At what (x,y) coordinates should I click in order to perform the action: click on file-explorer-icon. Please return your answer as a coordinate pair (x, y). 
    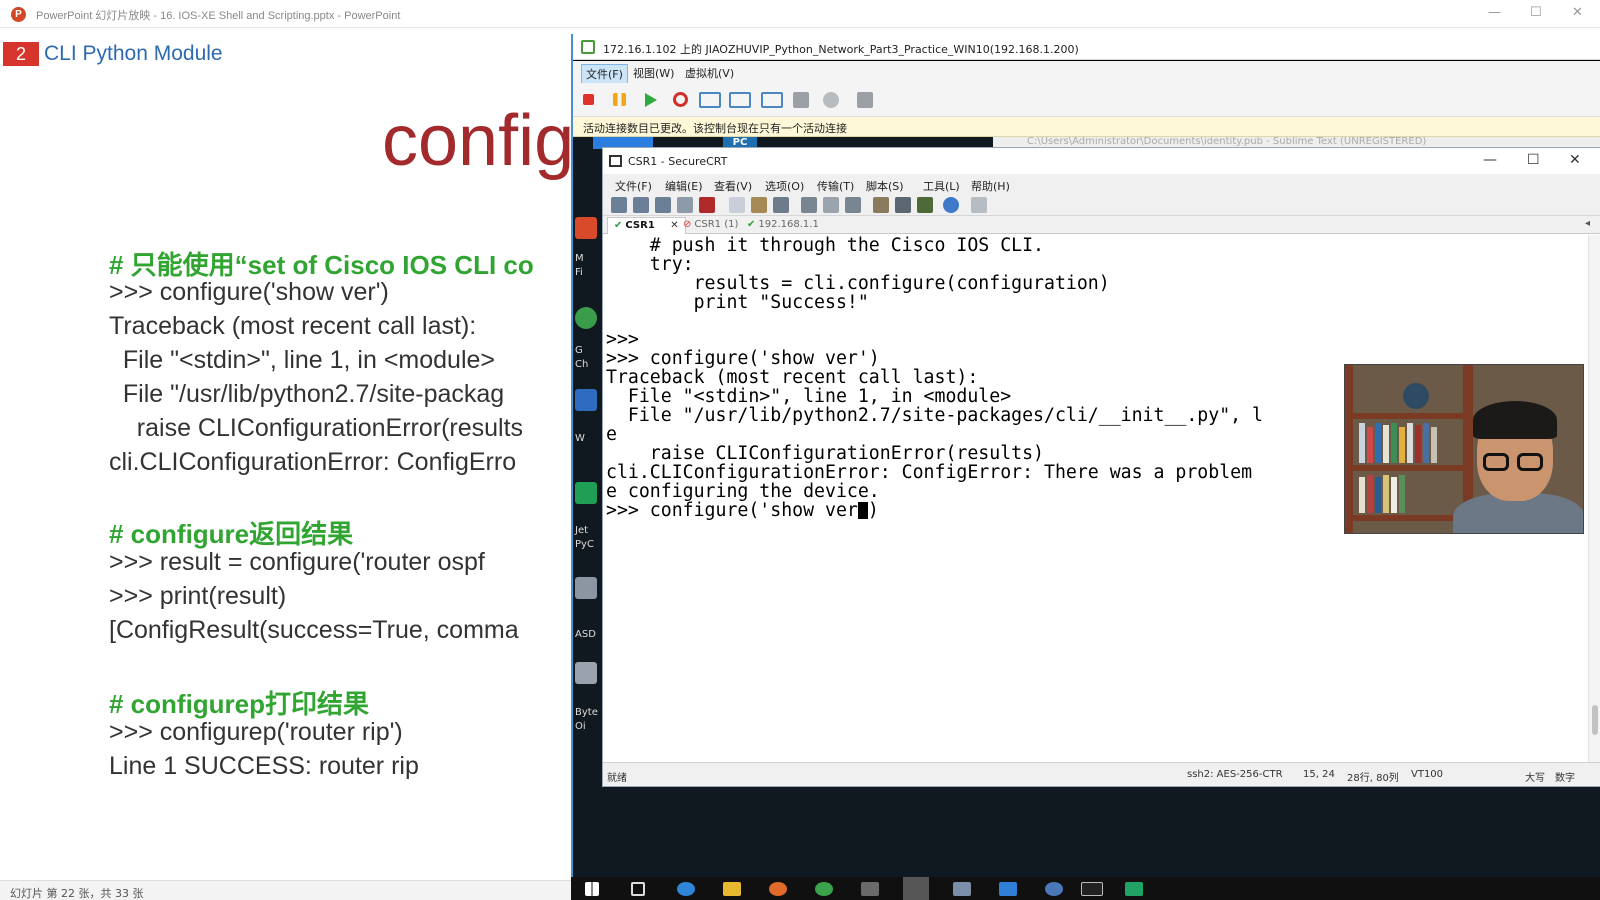
    Looking at the image, I should click on (732, 889).